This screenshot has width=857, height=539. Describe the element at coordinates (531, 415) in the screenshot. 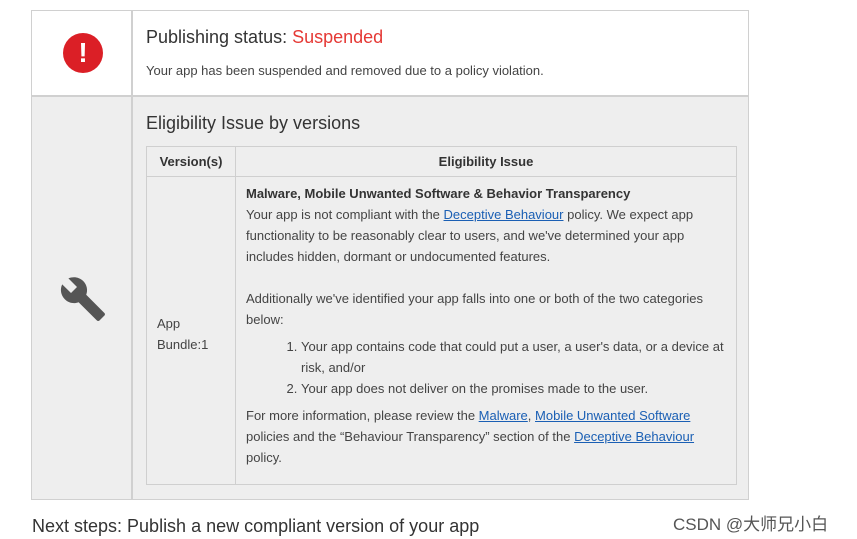

I see `issue-text: ,` at that location.